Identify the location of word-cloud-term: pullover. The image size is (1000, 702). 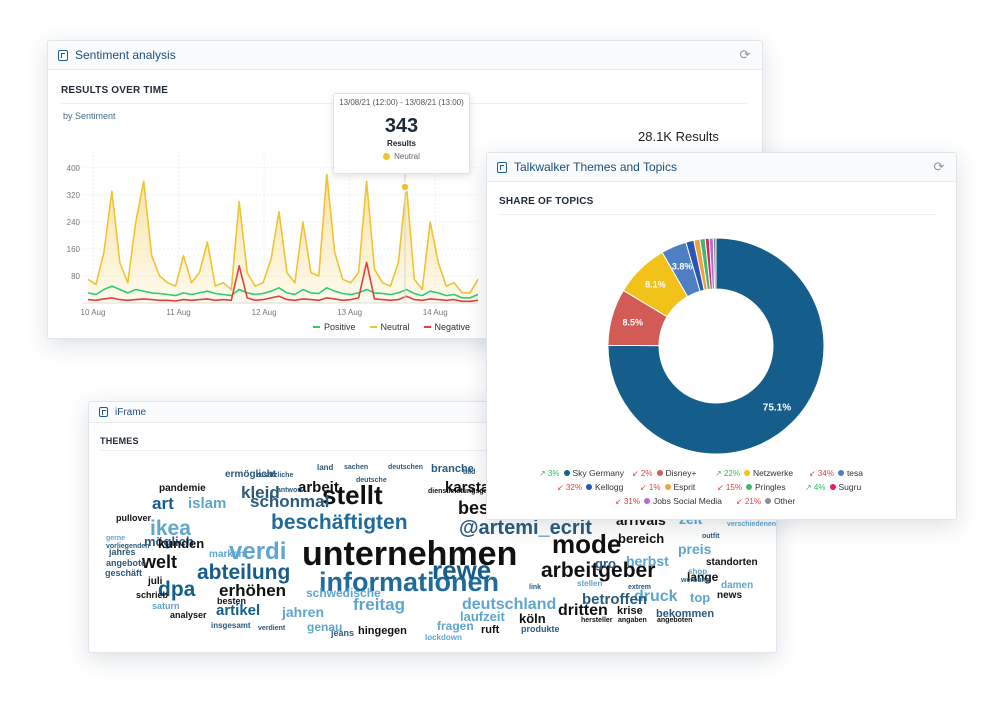
(133, 518).